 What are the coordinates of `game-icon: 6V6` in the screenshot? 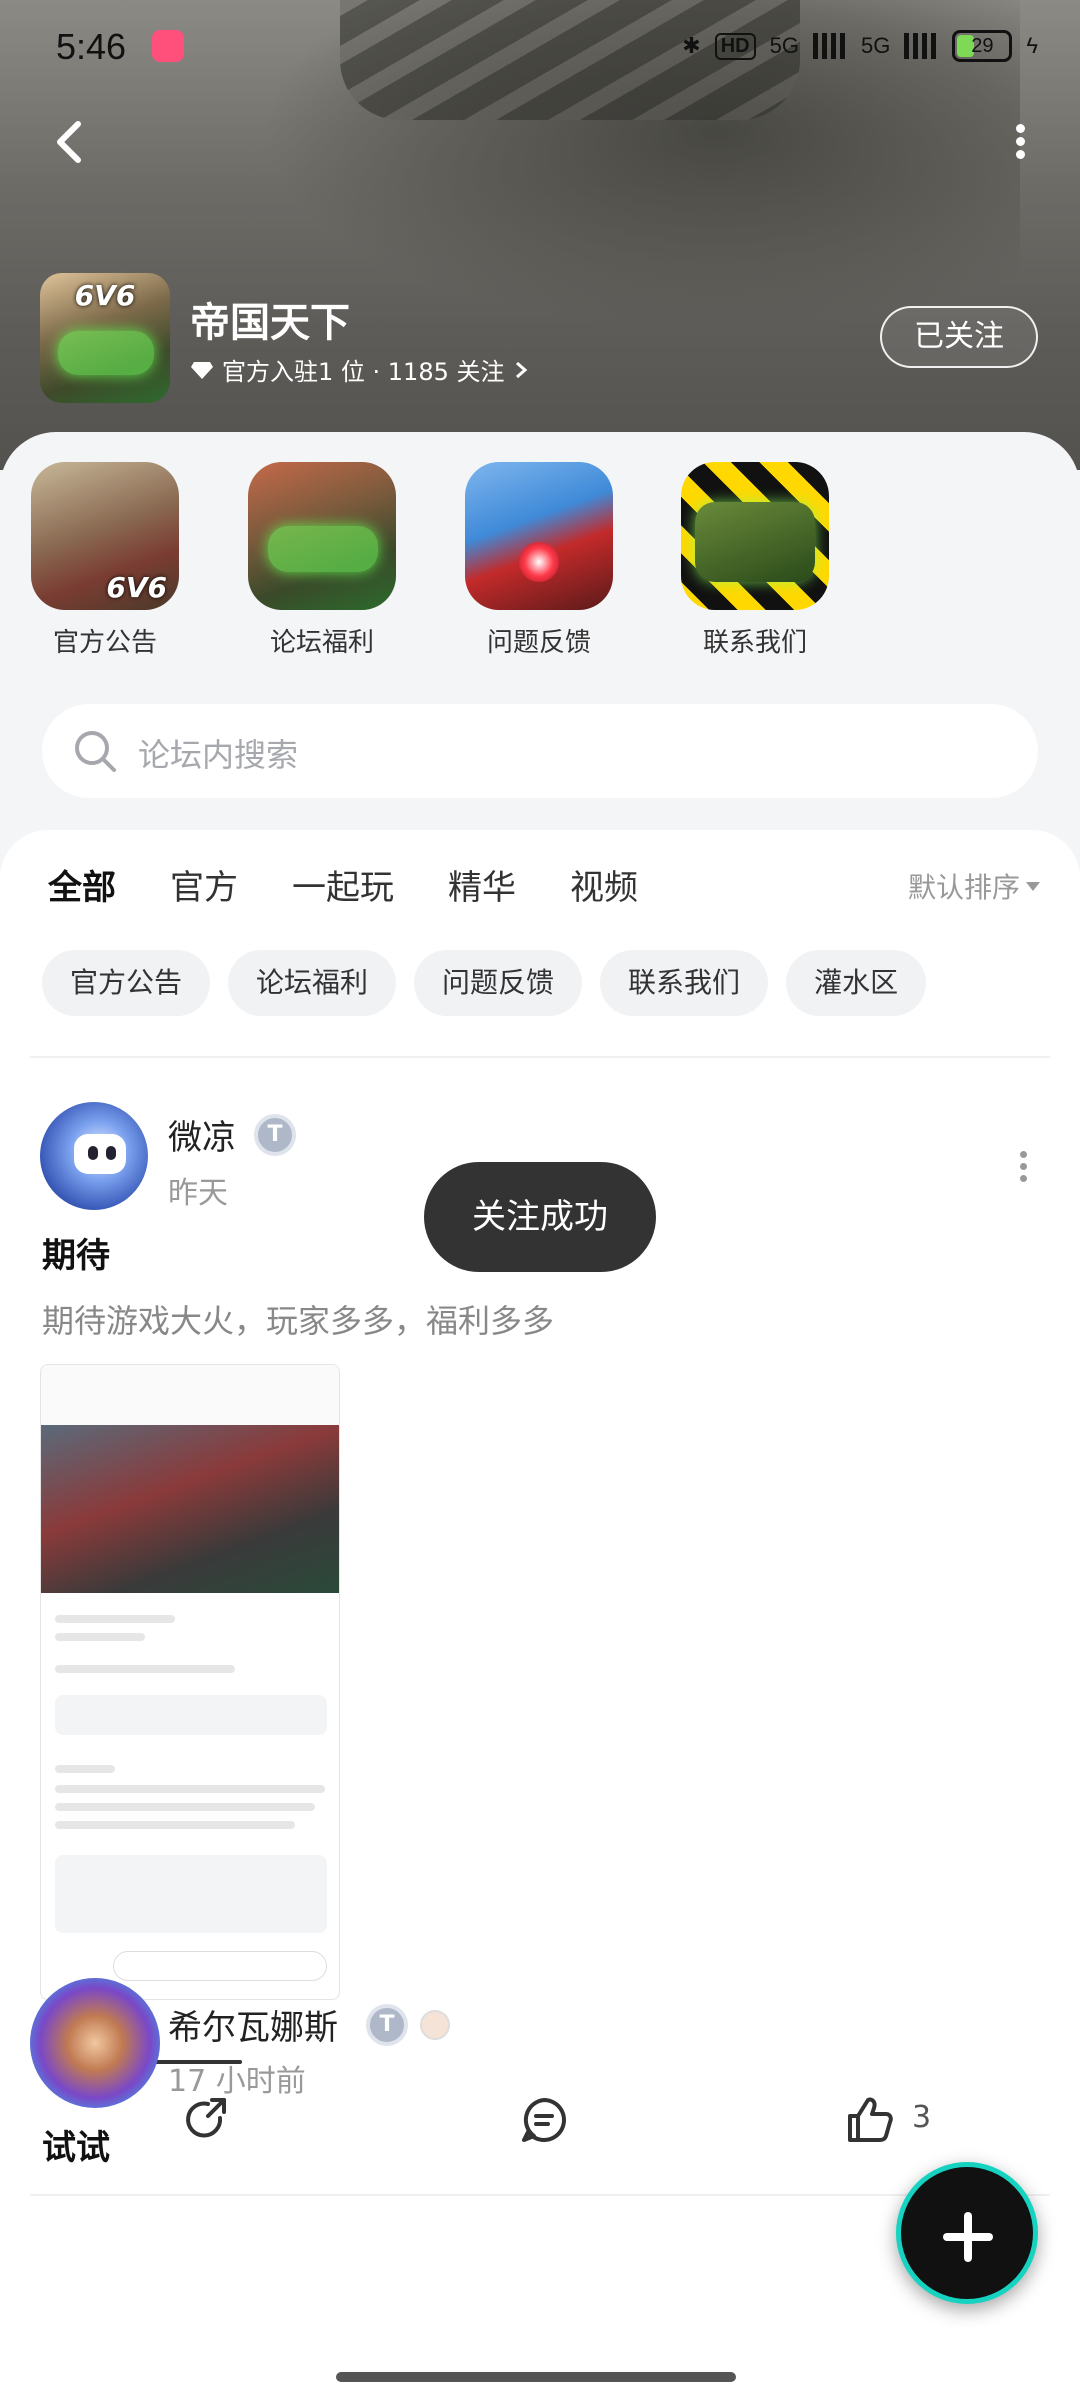 It's located at (105, 338).